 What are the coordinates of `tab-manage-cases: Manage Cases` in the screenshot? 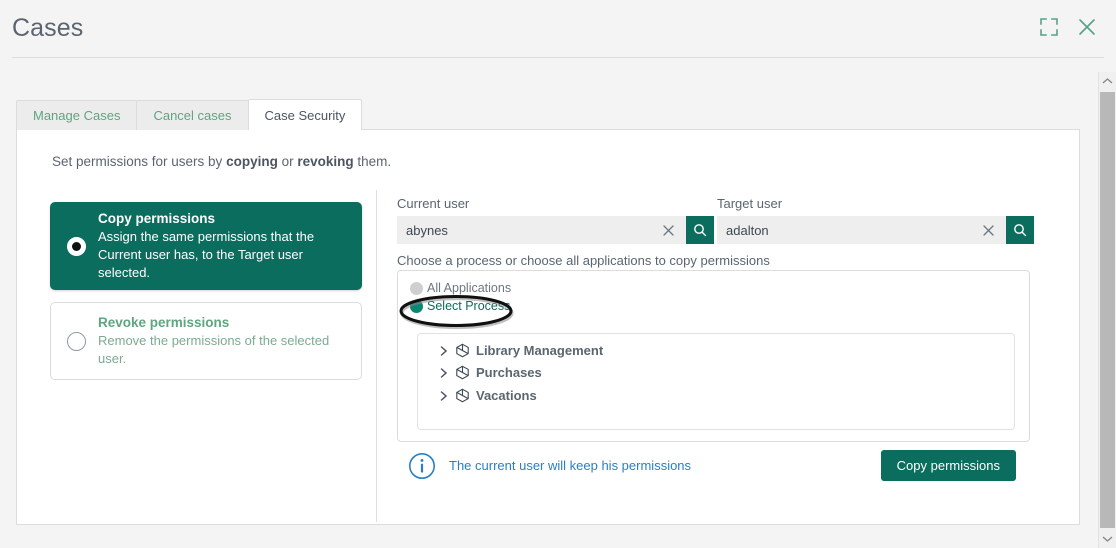 It's located at (77, 115).